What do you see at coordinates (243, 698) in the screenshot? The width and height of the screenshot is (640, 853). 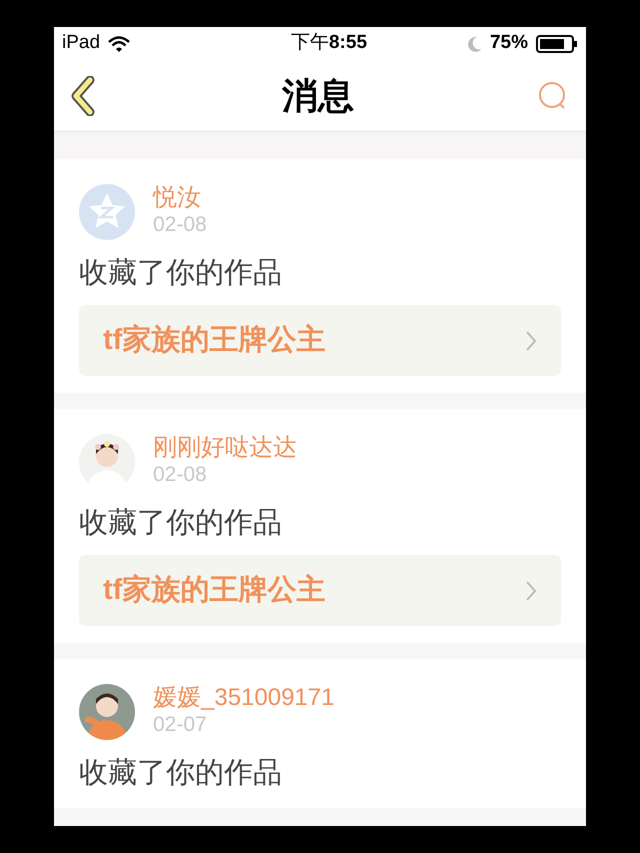 I see `user-name: 媛媛_351009171` at bounding box center [243, 698].